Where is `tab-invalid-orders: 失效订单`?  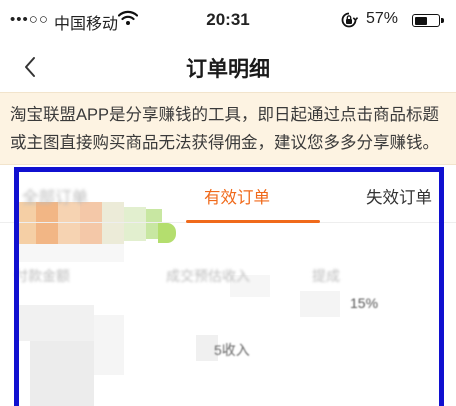
tab-invalid-orders: 失效订单 is located at coordinates (399, 196).